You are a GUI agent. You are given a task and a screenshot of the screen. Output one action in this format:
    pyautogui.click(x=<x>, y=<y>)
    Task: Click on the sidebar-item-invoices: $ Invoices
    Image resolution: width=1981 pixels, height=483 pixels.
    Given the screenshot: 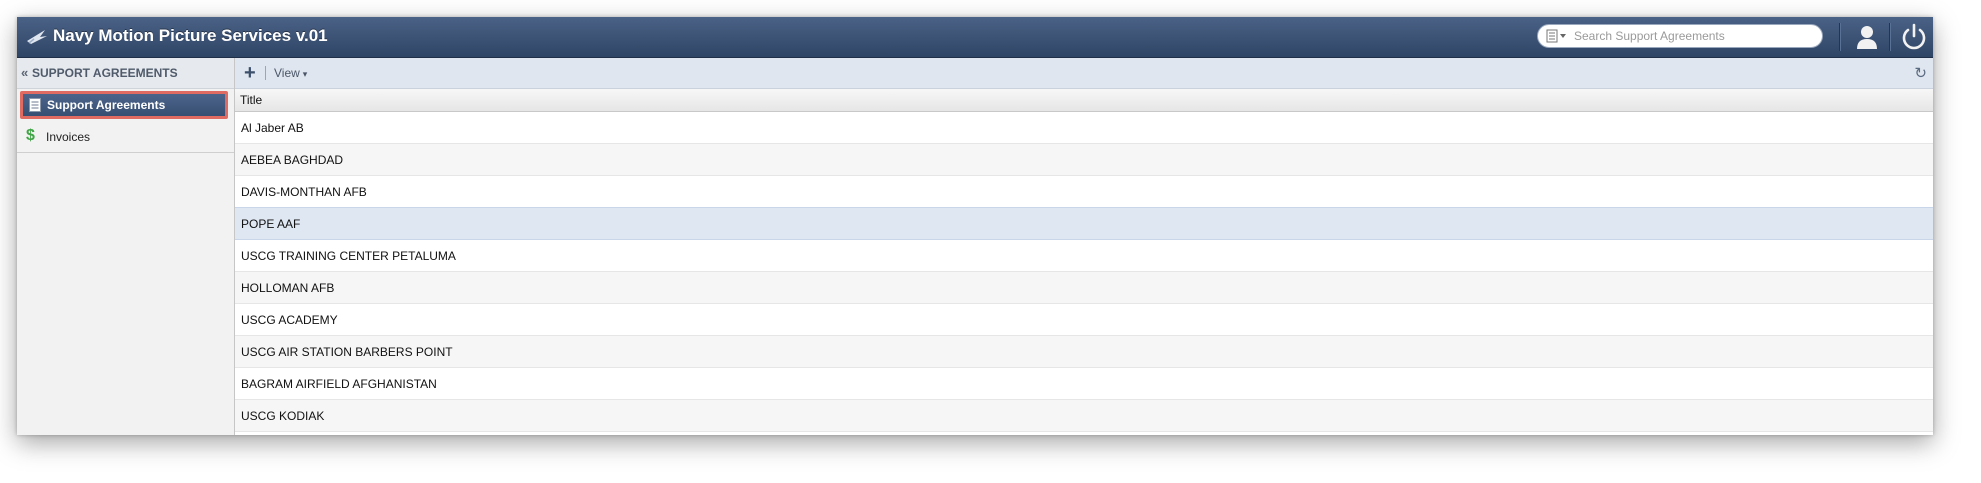 What is the action you would take?
    pyautogui.click(x=125, y=137)
    